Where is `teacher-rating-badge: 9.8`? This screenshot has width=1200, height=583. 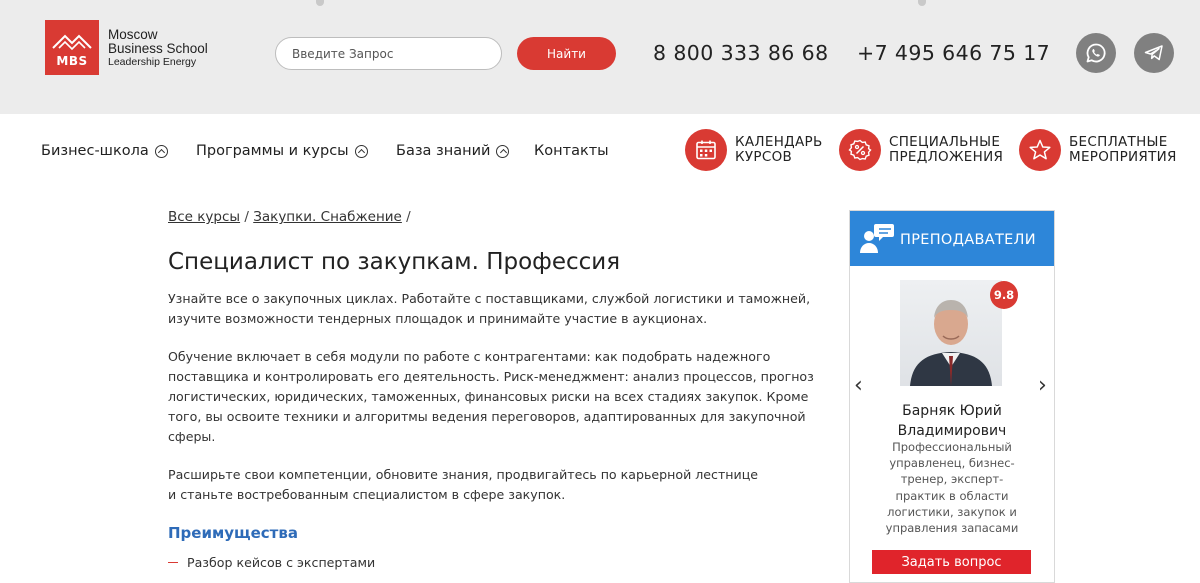 teacher-rating-badge: 9.8 is located at coordinates (1004, 295).